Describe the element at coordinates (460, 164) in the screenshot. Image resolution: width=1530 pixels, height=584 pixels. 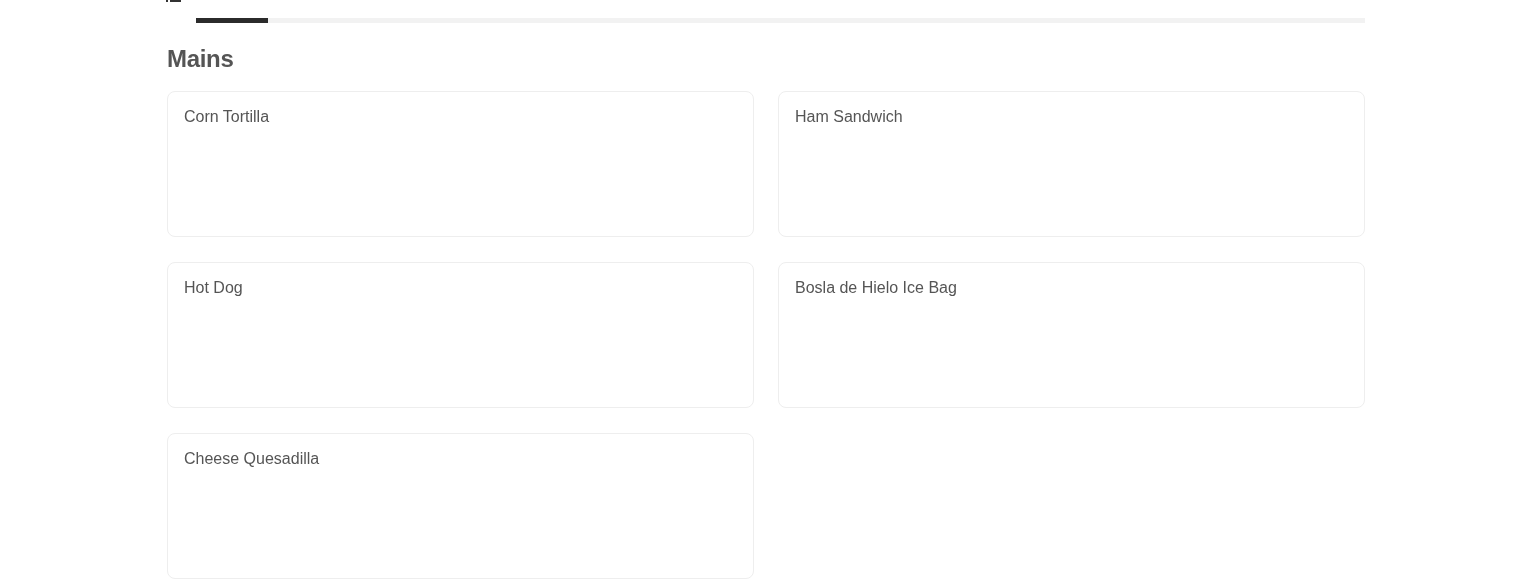
I see `item-card: Corn Tortilla` at that location.